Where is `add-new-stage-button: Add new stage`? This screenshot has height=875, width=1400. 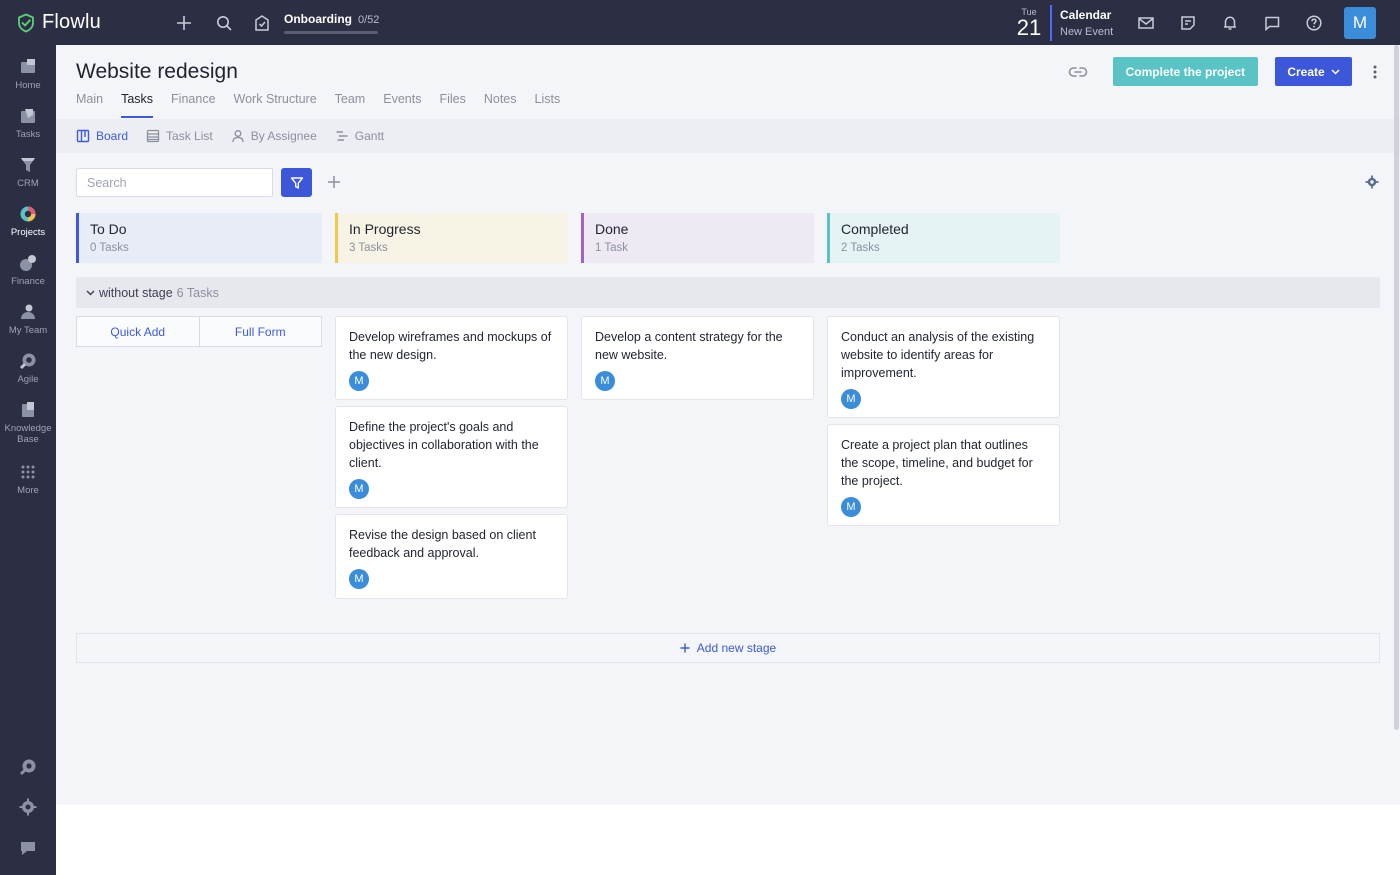 add-new-stage-button: Add new stage is located at coordinates (728, 648).